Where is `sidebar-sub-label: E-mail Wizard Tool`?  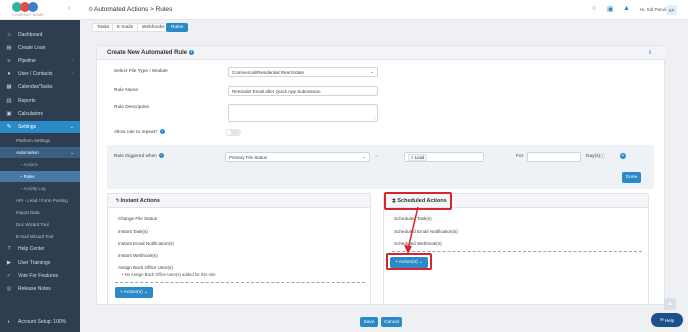 sidebar-sub-label: E-mail Wizard Tool is located at coordinates (35, 236).